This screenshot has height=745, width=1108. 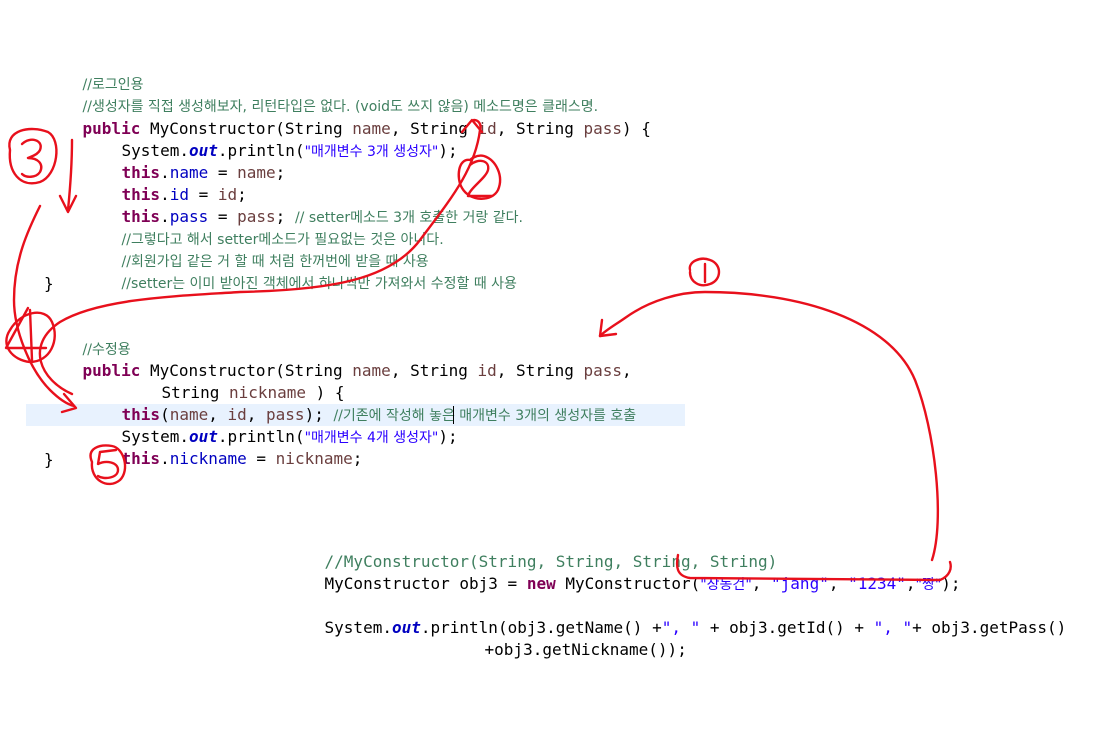 I want to click on code-line-assign-nickname: this.nickname = nickname;, so click(x=242, y=458).